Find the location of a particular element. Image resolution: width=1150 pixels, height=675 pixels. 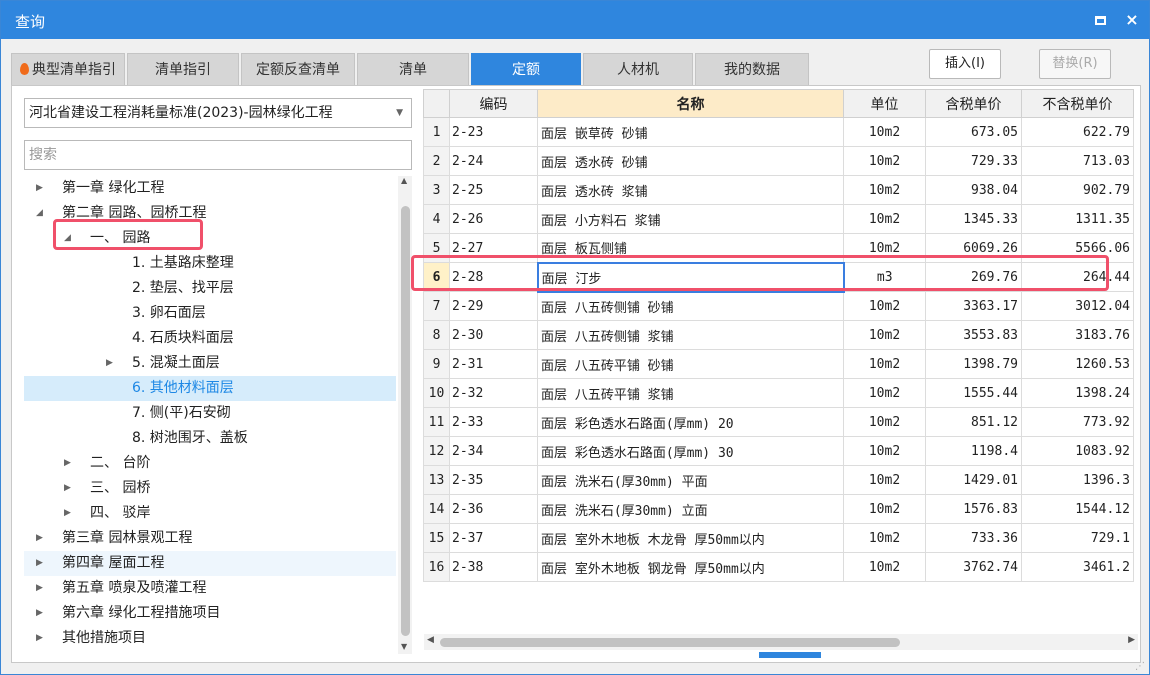

cell-name: 面层 洗米石(厚30mm) 立面 is located at coordinates (690, 509).